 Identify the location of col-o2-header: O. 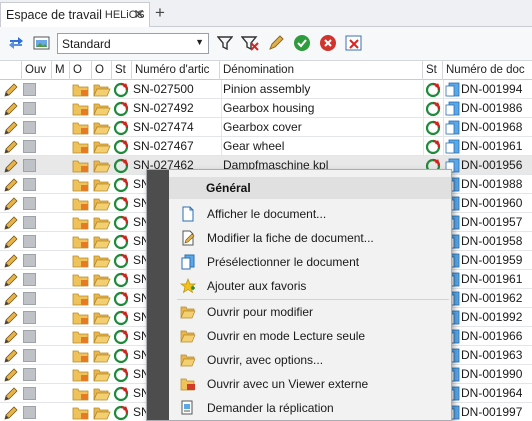
(102, 70).